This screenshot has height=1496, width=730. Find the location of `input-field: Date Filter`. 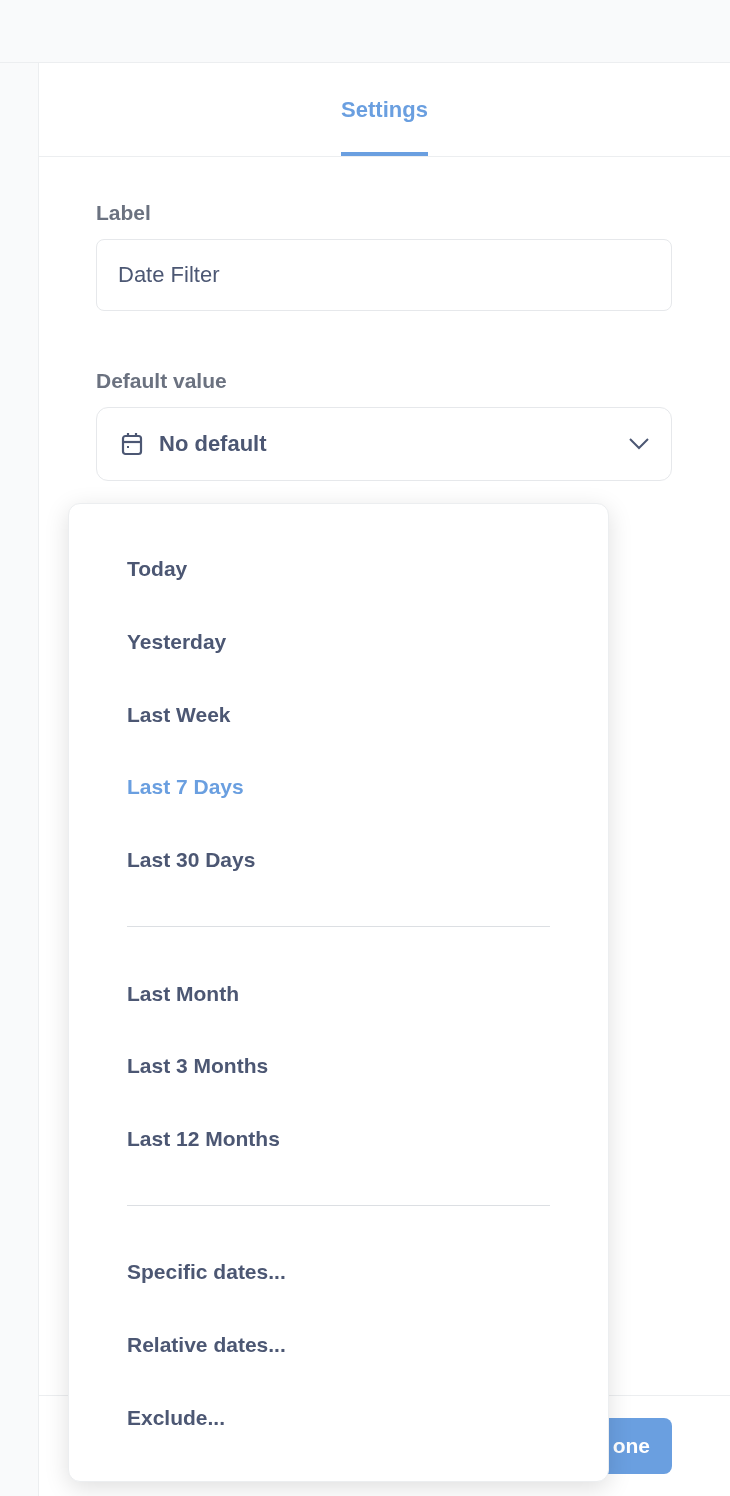

input-field: Date Filter is located at coordinates (384, 275).